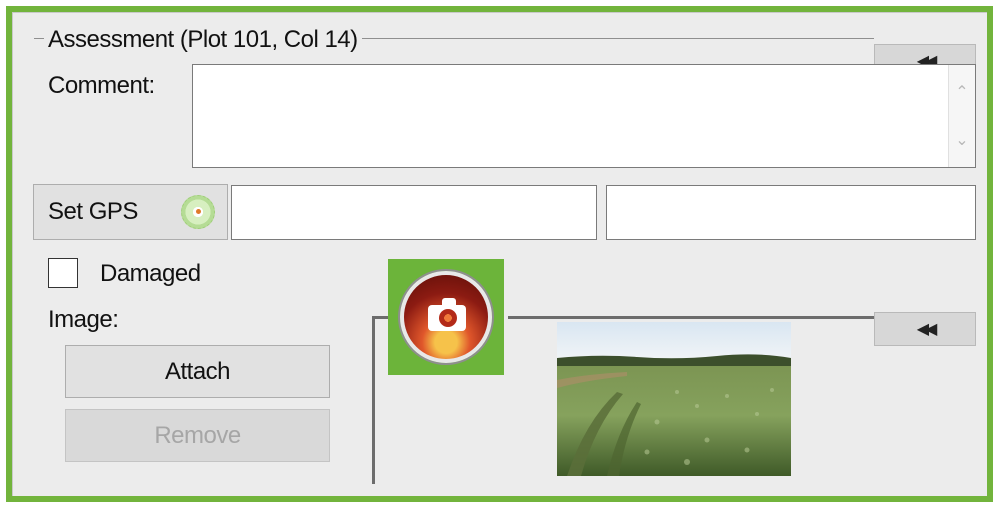 This screenshot has height=508, width=999. I want to click on set-gps-button: Set GPS, so click(130, 212).